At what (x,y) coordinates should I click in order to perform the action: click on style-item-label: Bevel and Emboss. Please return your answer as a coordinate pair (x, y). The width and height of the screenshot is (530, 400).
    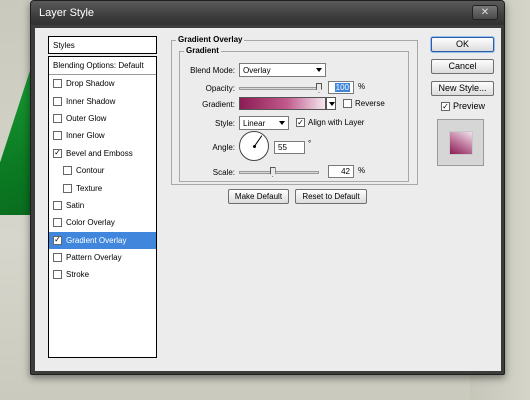
    Looking at the image, I should click on (99, 153).